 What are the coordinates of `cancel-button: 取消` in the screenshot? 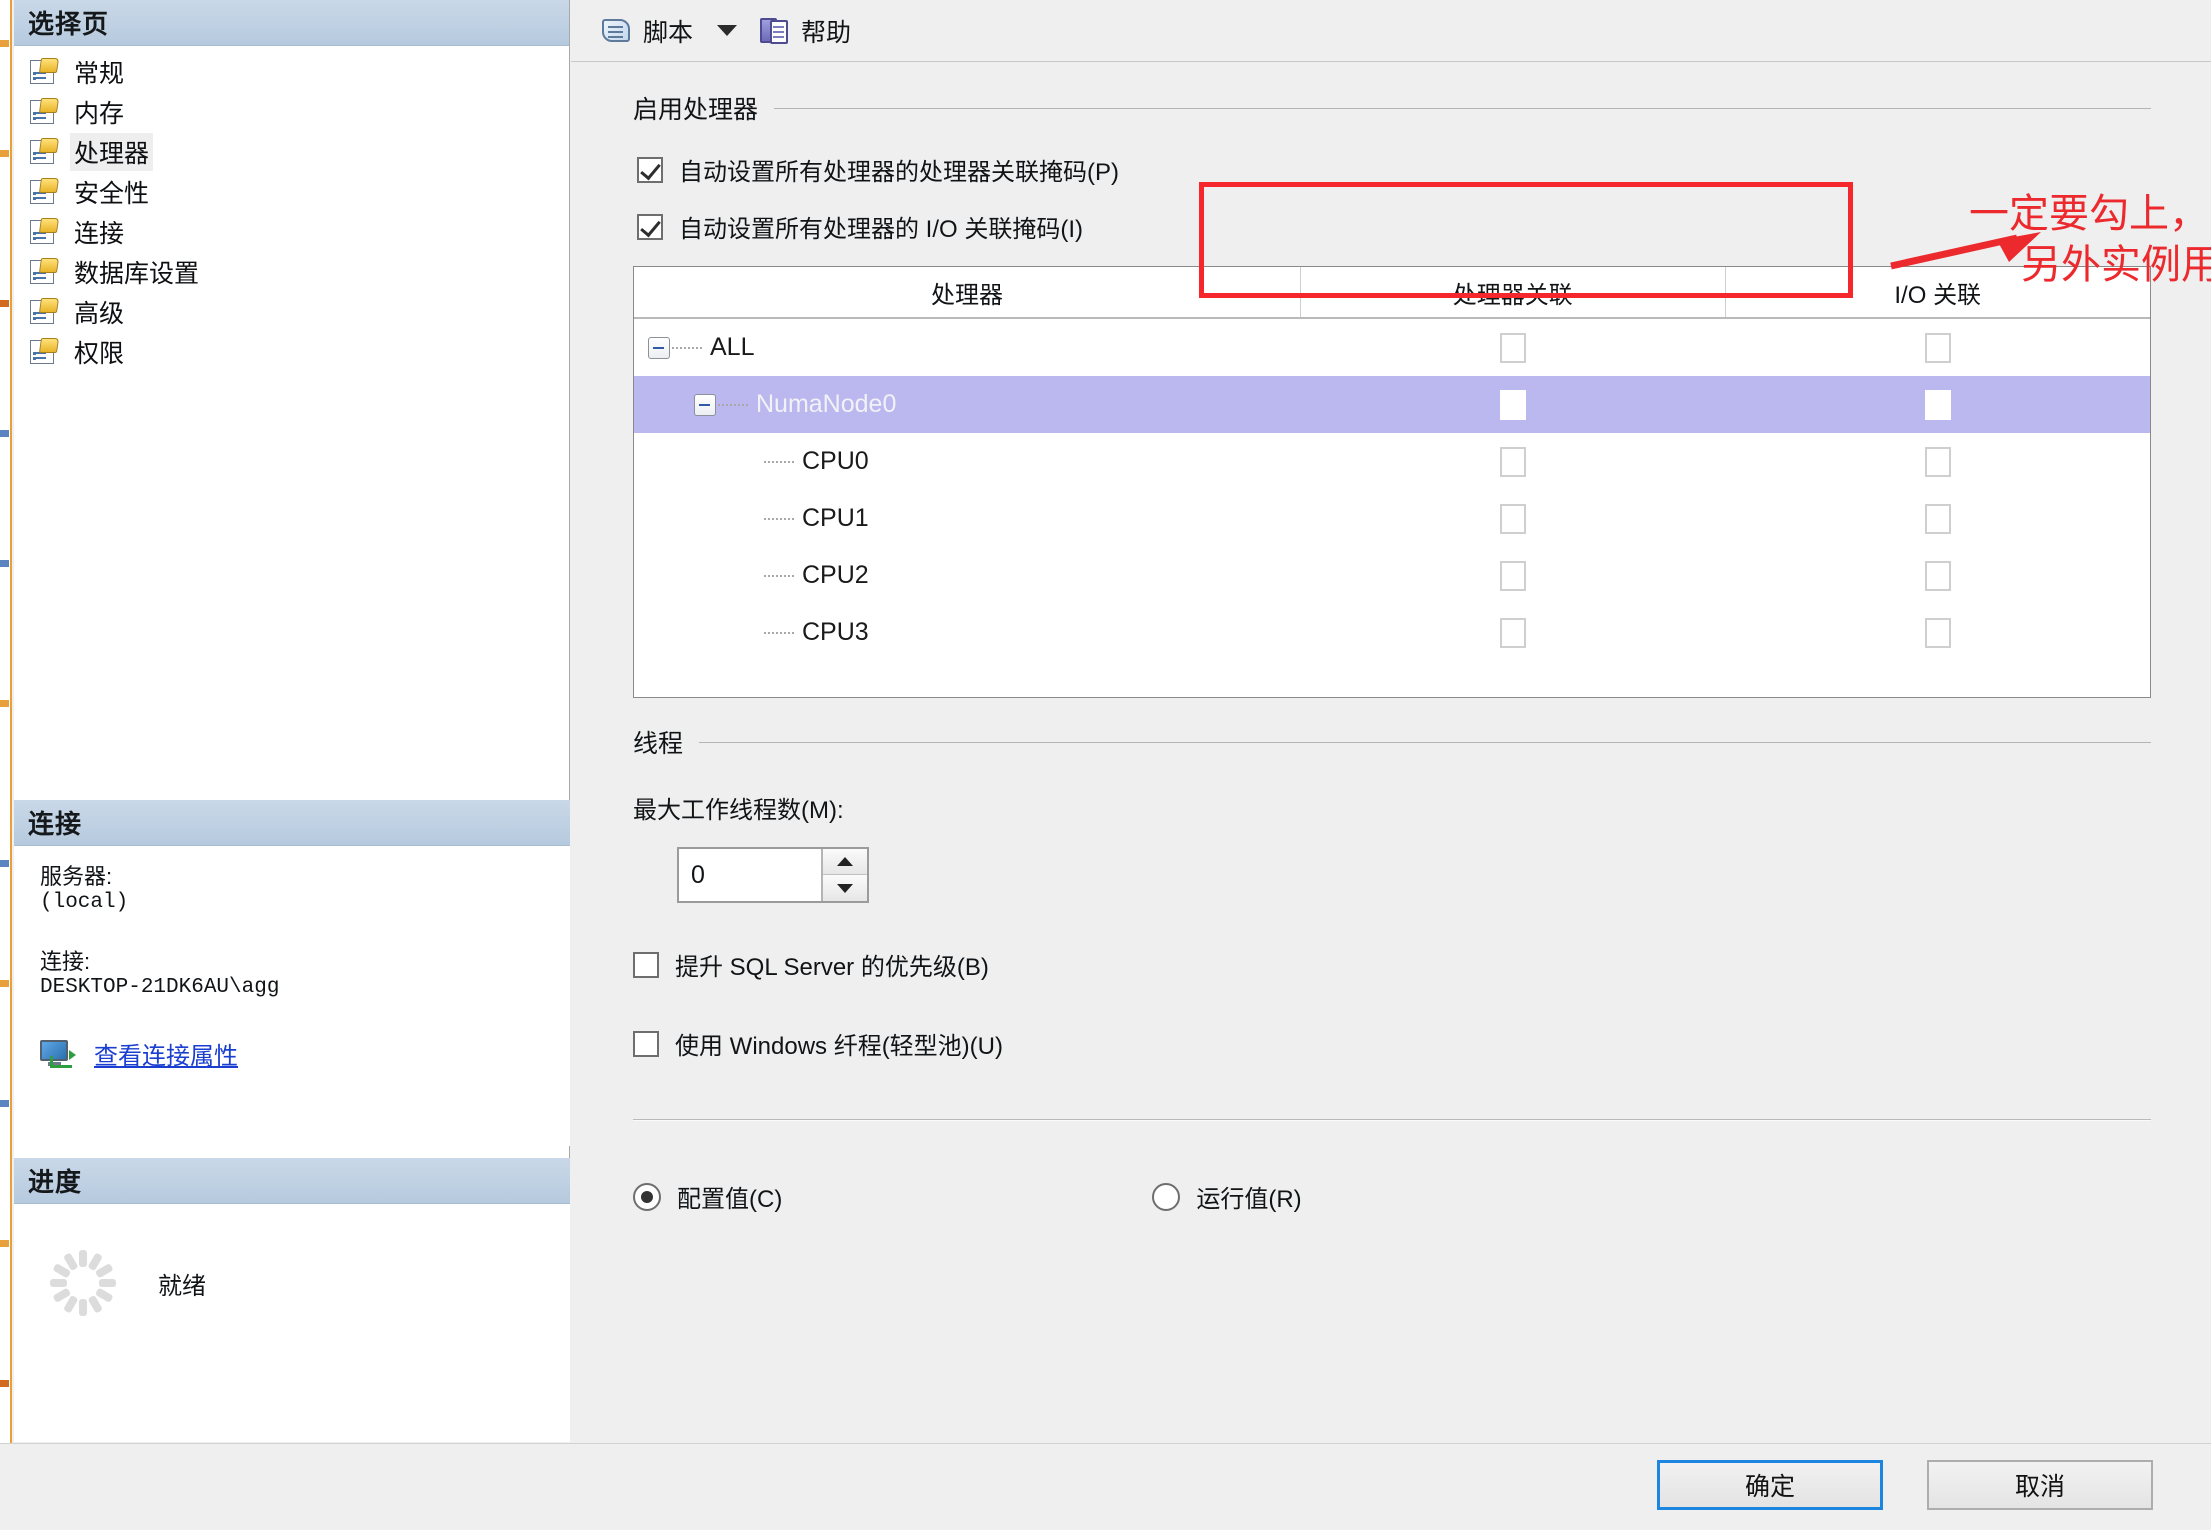 It's located at (2040, 1485).